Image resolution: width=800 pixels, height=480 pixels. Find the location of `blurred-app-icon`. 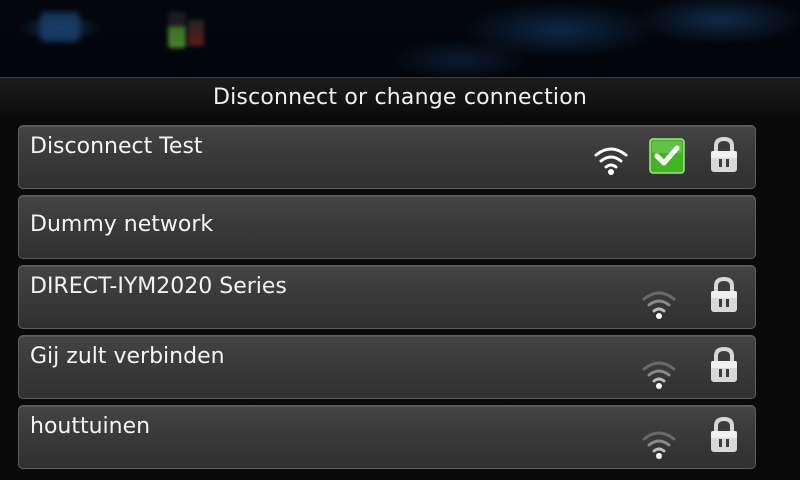

blurred-app-icon is located at coordinates (60, 27).